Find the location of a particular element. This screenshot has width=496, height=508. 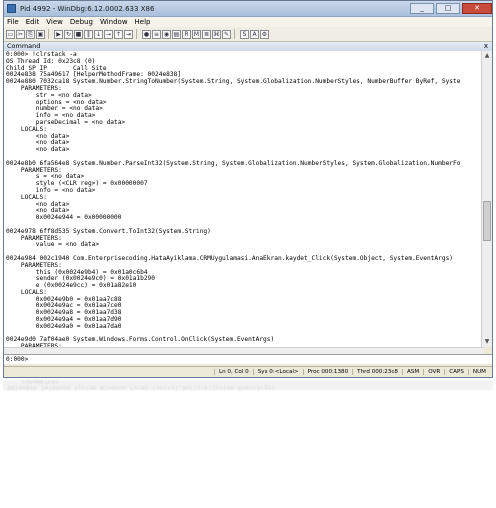

status-thread: Thrd 000:23c8 is located at coordinates (377, 372).